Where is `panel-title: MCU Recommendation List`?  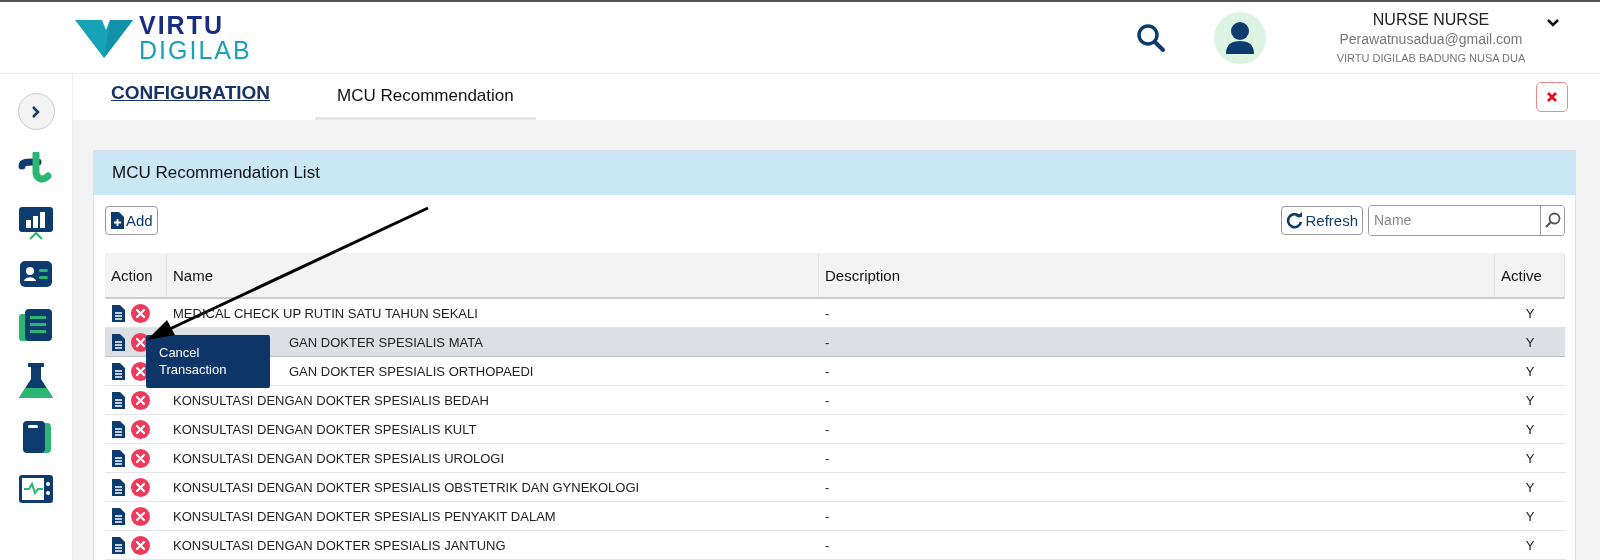
panel-title: MCU Recommendation List is located at coordinates (834, 173).